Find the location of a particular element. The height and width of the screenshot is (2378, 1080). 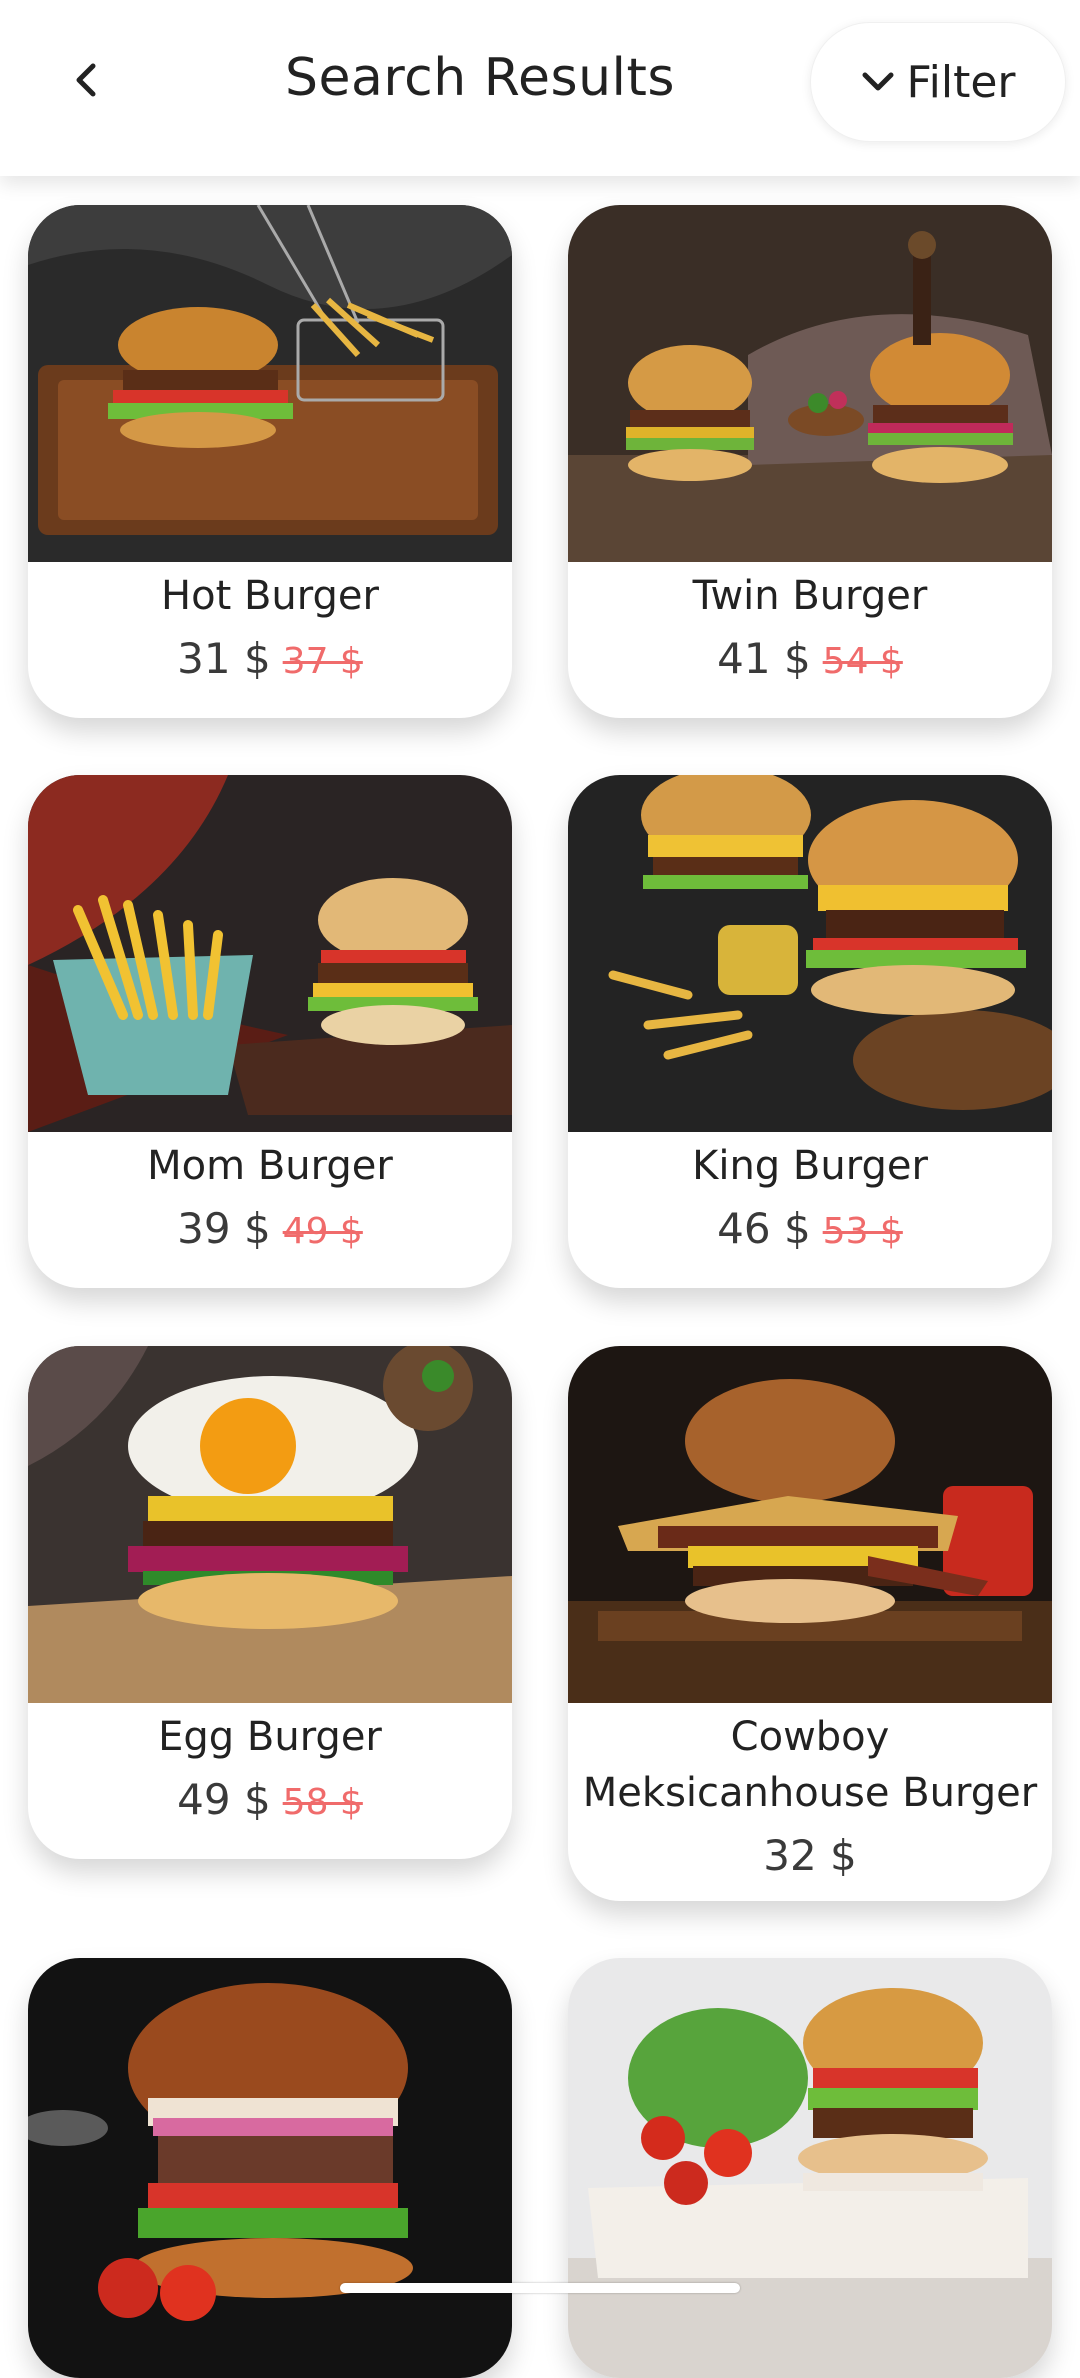

result-card-twin-burger: Twin Burger 41 $ 54 $ is located at coordinates (810, 461).